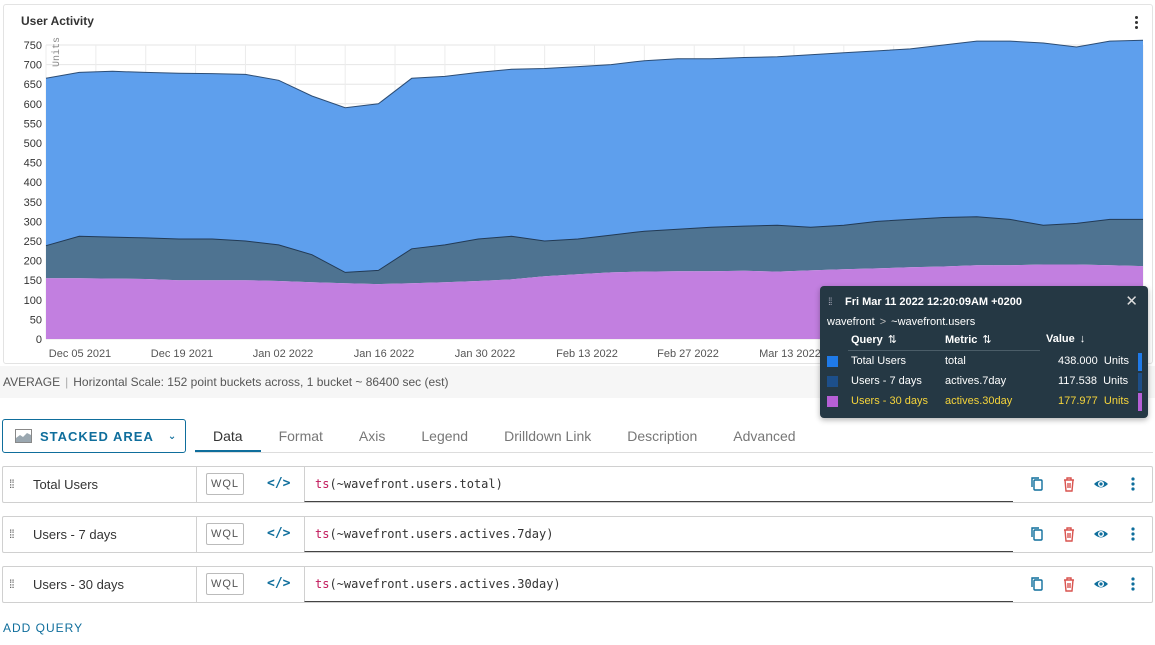  What do you see at coordinates (33, 183) in the screenshot?
I see `y-tick-label: 400` at bounding box center [33, 183].